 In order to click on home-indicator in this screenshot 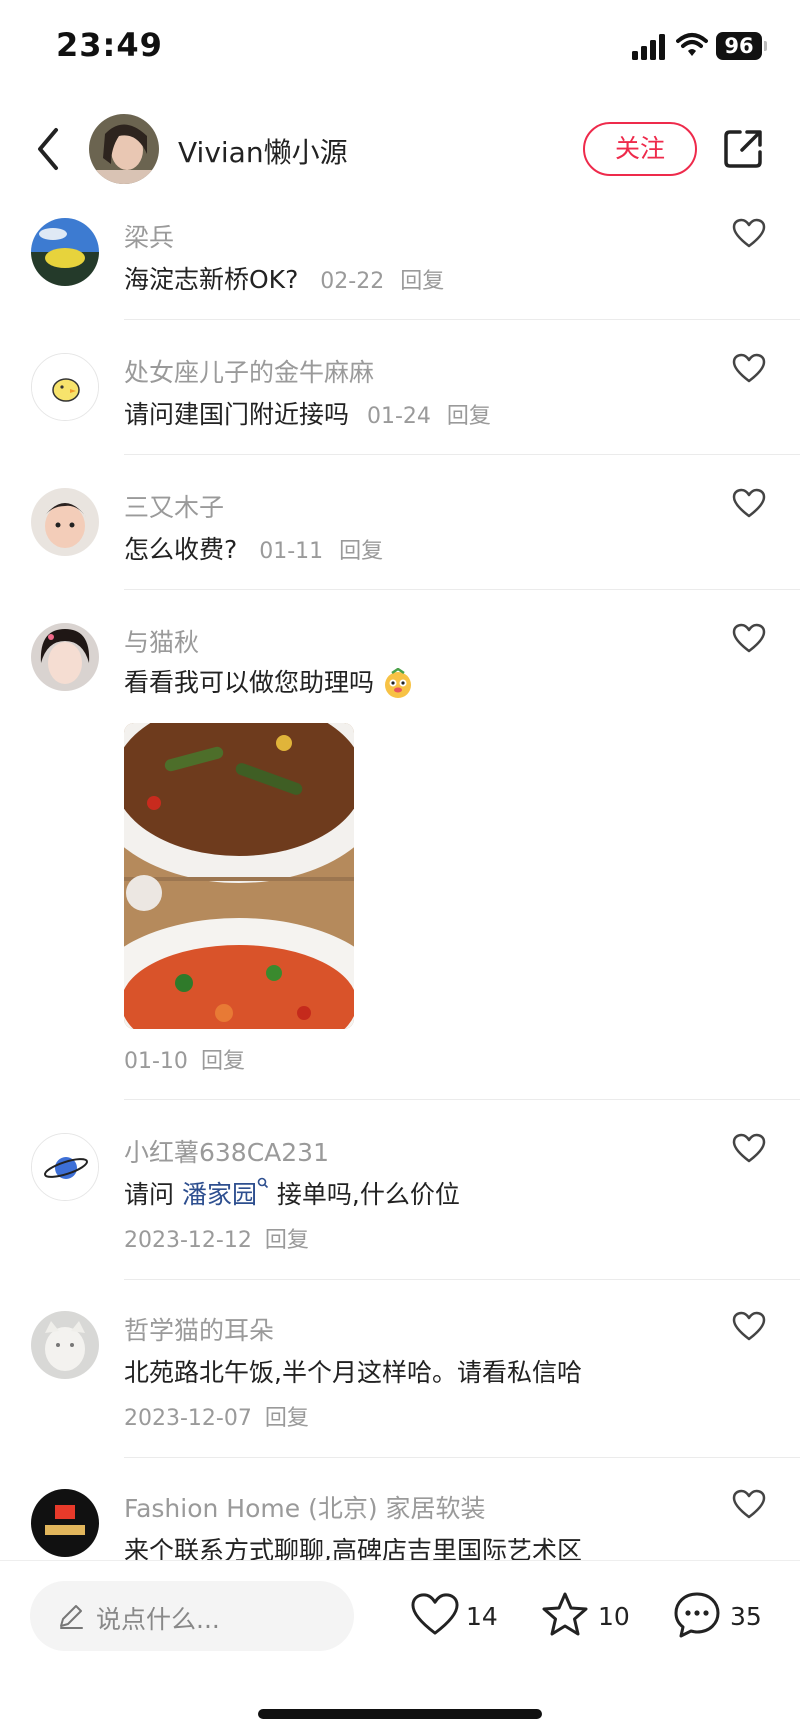, I will do `click(400, 1714)`.